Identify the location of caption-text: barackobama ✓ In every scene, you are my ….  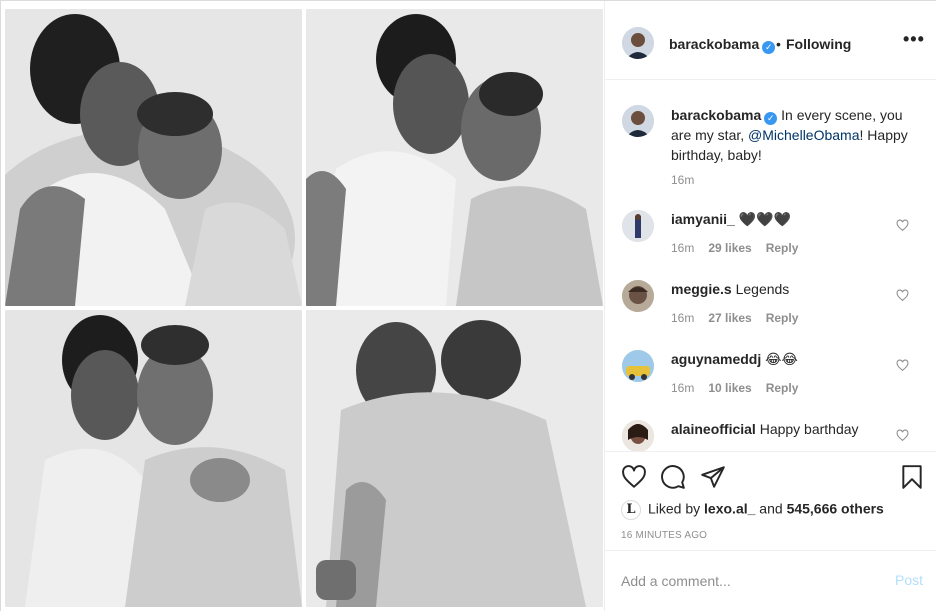
(789, 135).